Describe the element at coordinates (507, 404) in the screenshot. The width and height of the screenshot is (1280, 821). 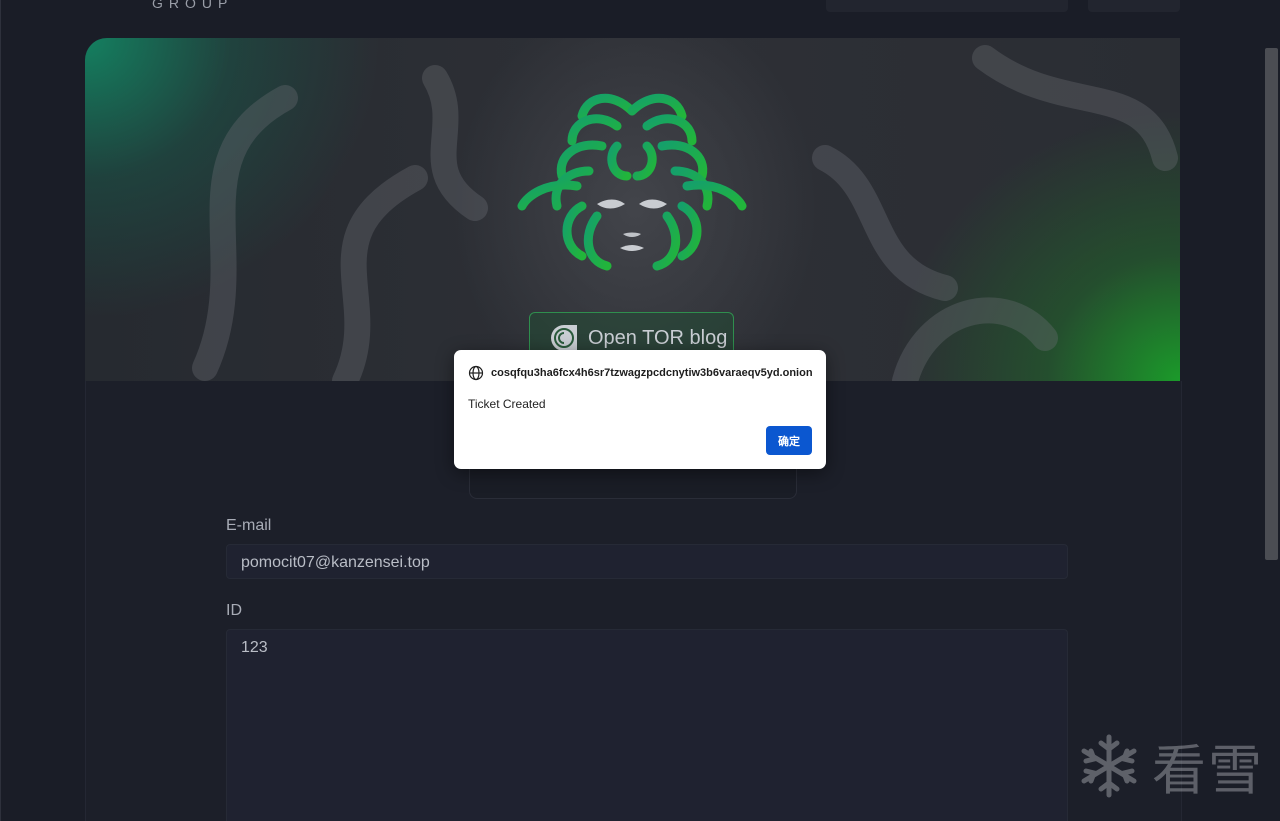
I see `dialog-message: Ticket Created` at that location.